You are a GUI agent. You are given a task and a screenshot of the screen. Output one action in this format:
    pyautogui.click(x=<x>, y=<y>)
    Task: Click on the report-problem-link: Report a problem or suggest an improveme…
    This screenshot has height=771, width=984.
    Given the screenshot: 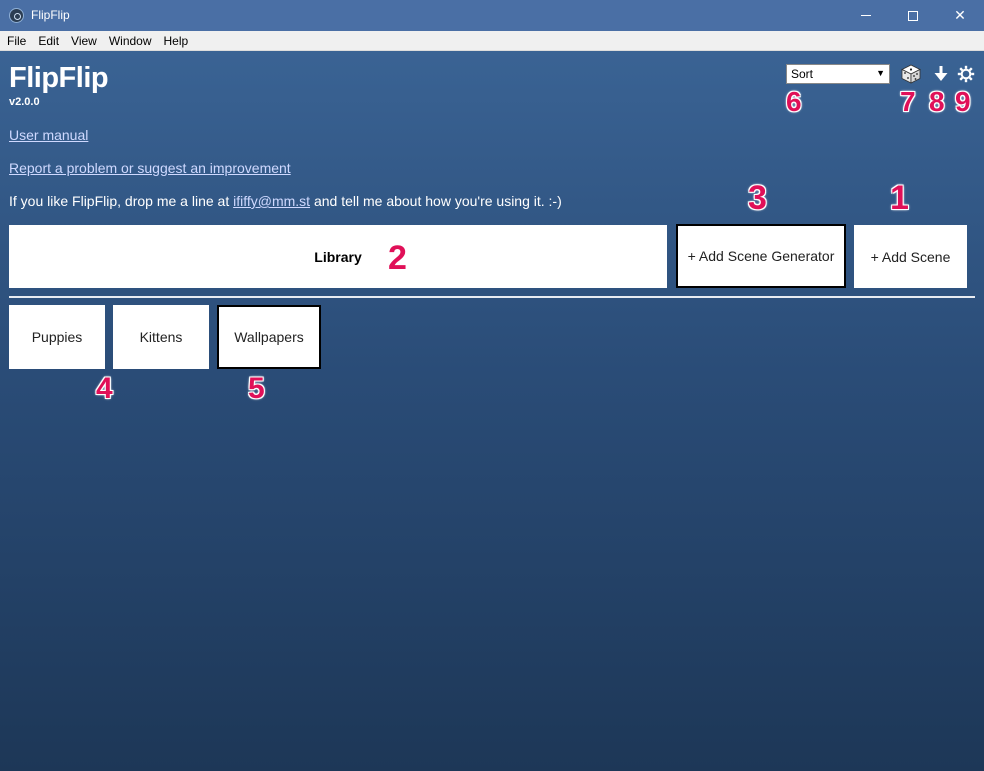 What is the action you would take?
    pyautogui.click(x=150, y=168)
    